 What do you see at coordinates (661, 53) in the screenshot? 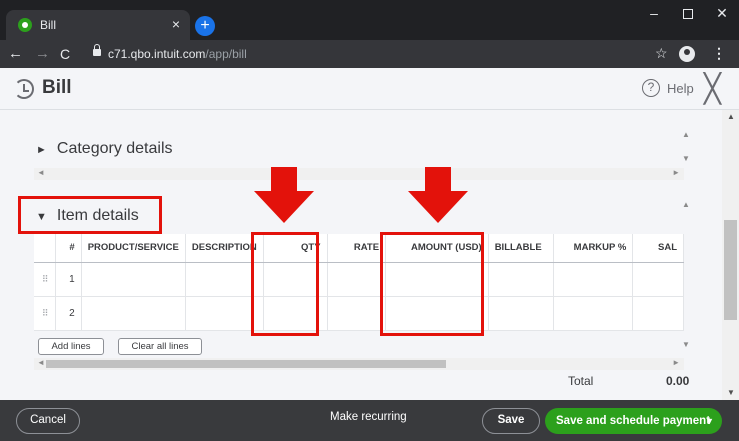
I see `bookmark-star-icon: ☆` at bounding box center [661, 53].